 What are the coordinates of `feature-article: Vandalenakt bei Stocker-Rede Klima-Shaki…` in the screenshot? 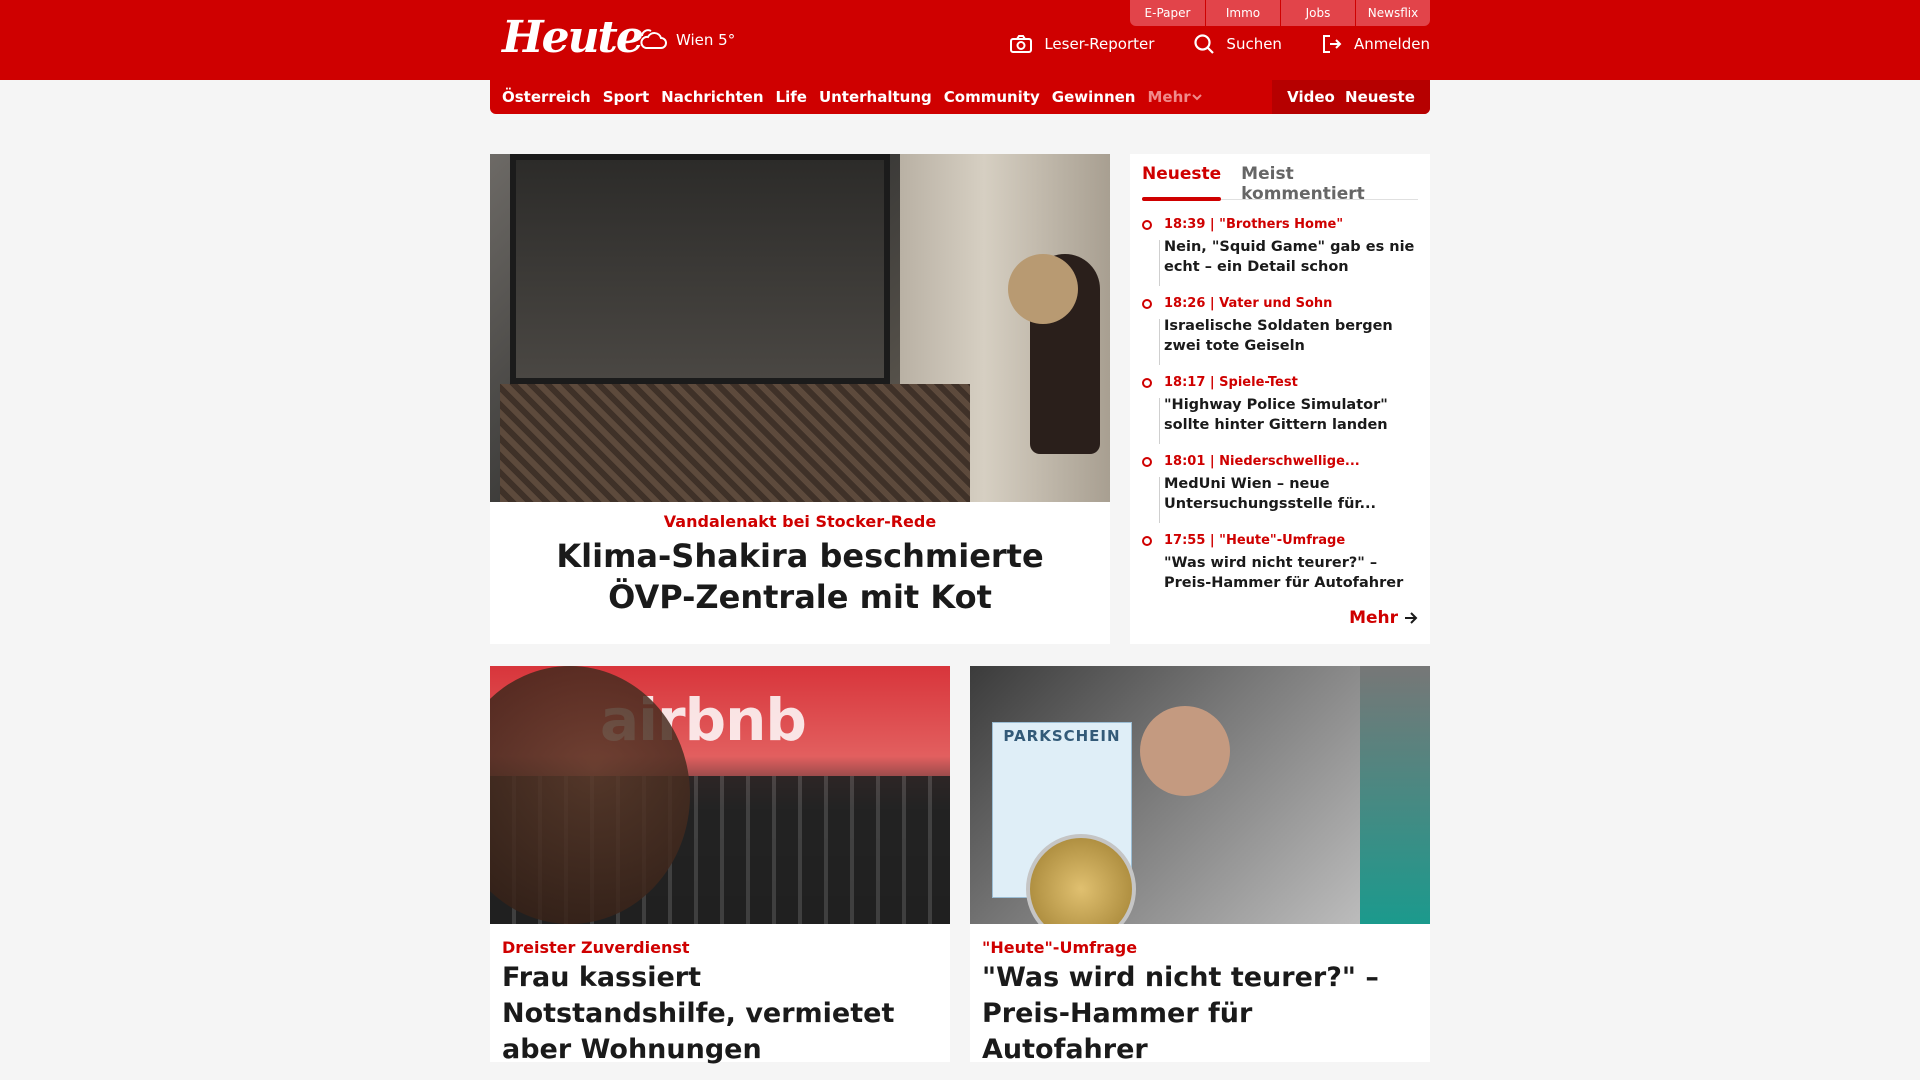 It's located at (800, 399).